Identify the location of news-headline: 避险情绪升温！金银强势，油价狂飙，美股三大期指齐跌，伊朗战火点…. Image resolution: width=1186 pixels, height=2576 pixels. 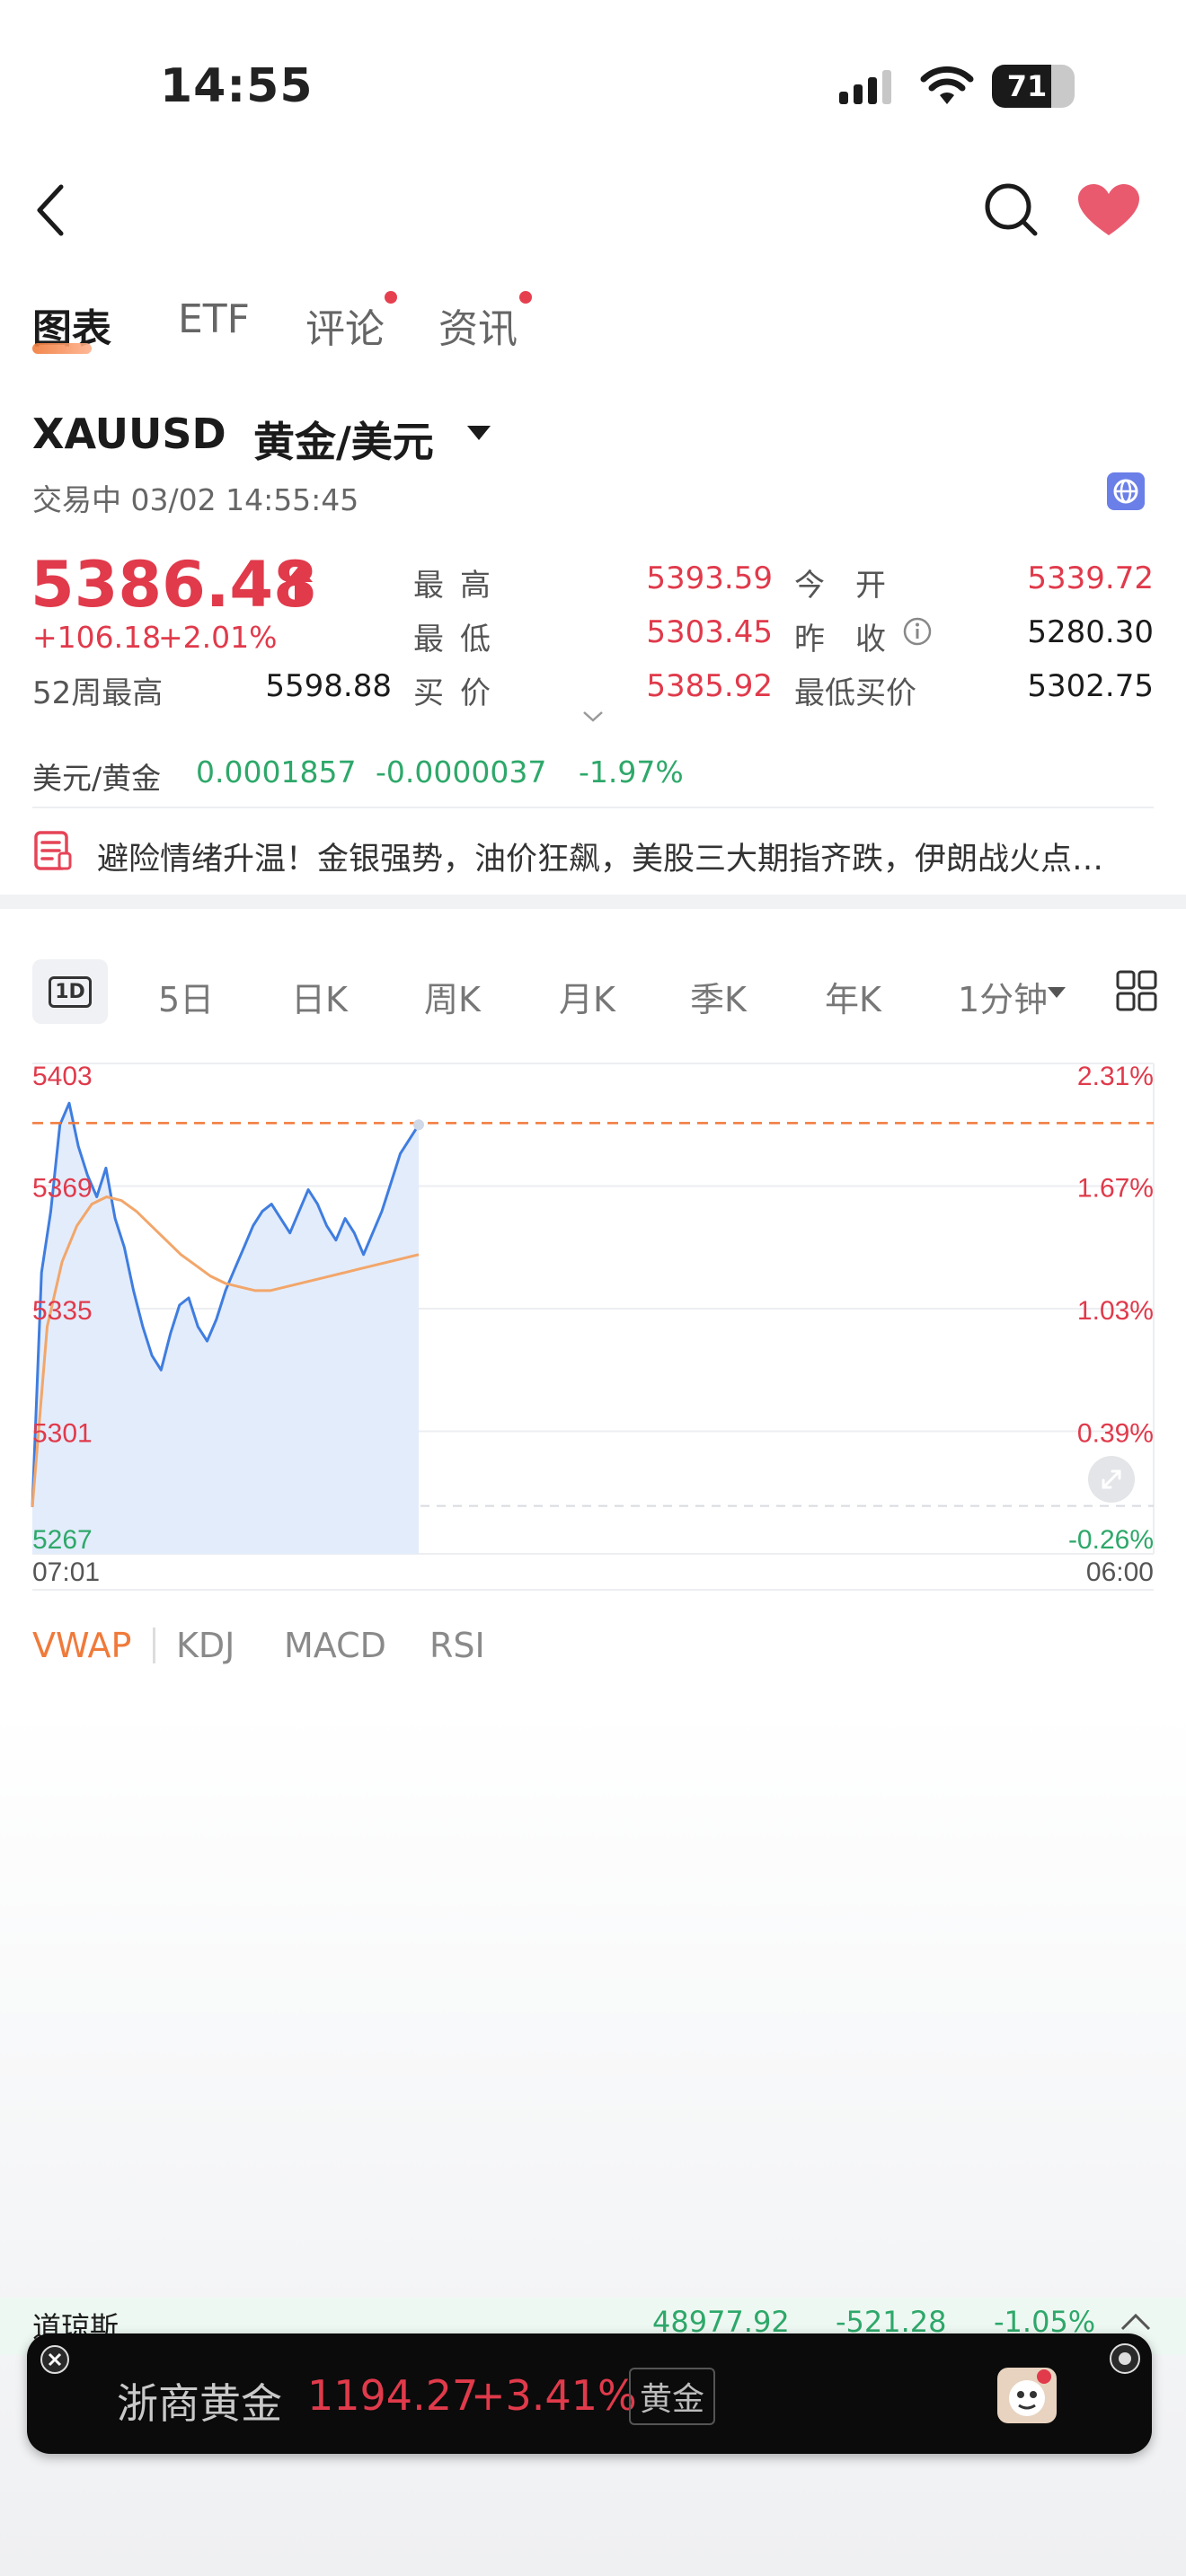
(627, 856).